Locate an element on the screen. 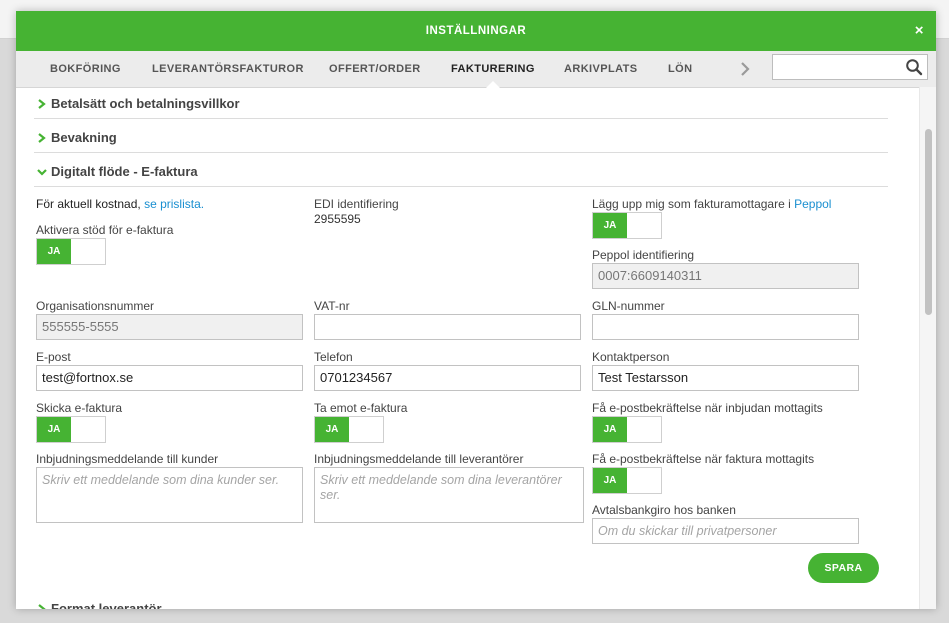 The image size is (949, 623). org-number-label: Organisationsnummer is located at coordinates (95, 306).